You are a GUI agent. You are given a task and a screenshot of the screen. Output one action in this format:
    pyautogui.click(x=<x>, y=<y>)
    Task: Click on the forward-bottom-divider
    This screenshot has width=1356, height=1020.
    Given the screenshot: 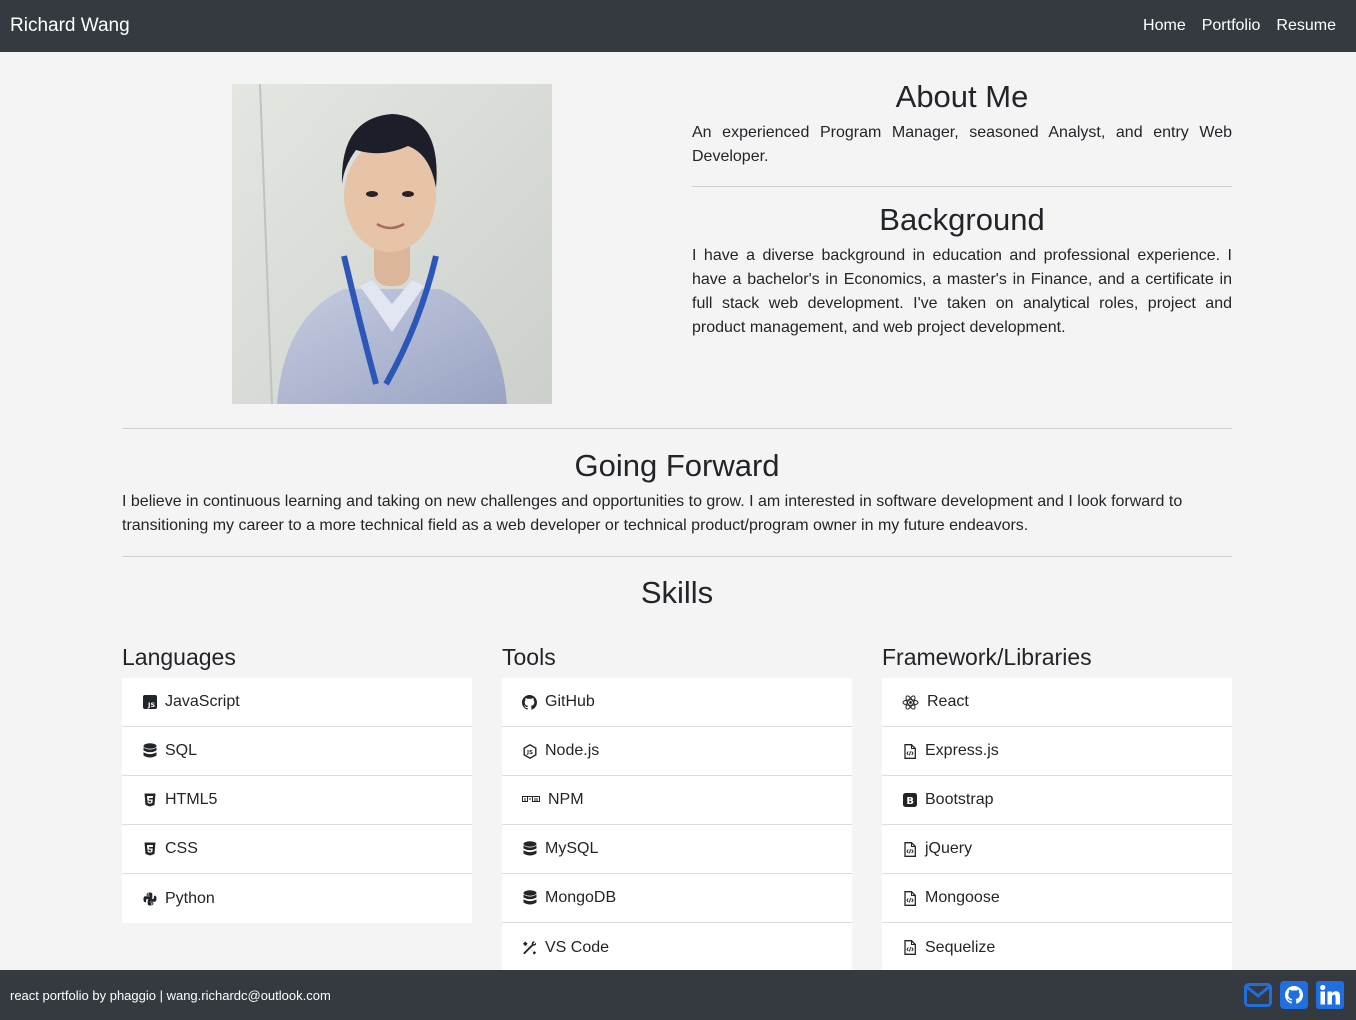 What is the action you would take?
    pyautogui.click(x=677, y=557)
    